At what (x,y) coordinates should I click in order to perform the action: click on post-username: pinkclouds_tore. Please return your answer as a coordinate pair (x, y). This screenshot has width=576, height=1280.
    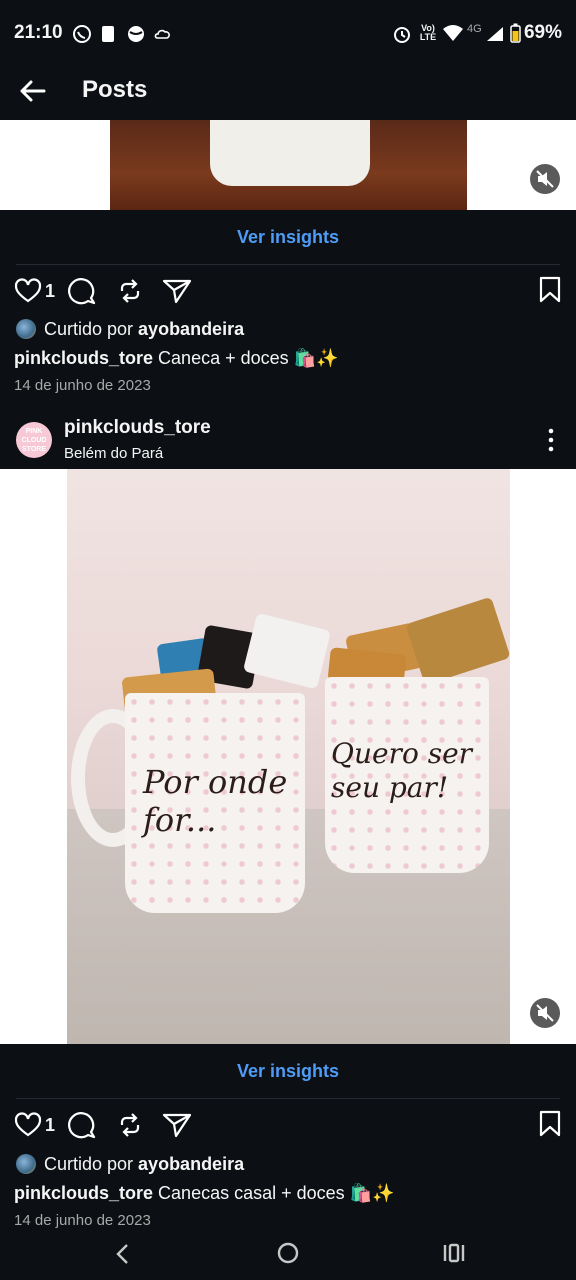
    Looking at the image, I should click on (137, 428).